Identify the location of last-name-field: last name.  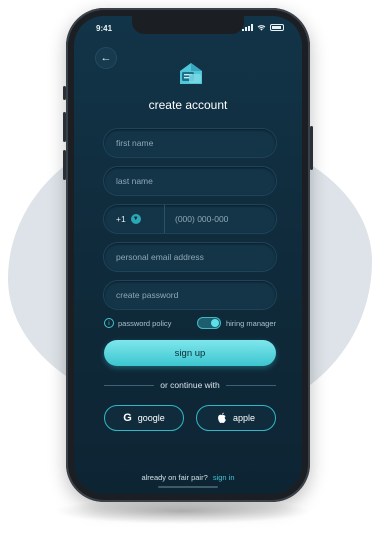
(190, 181).